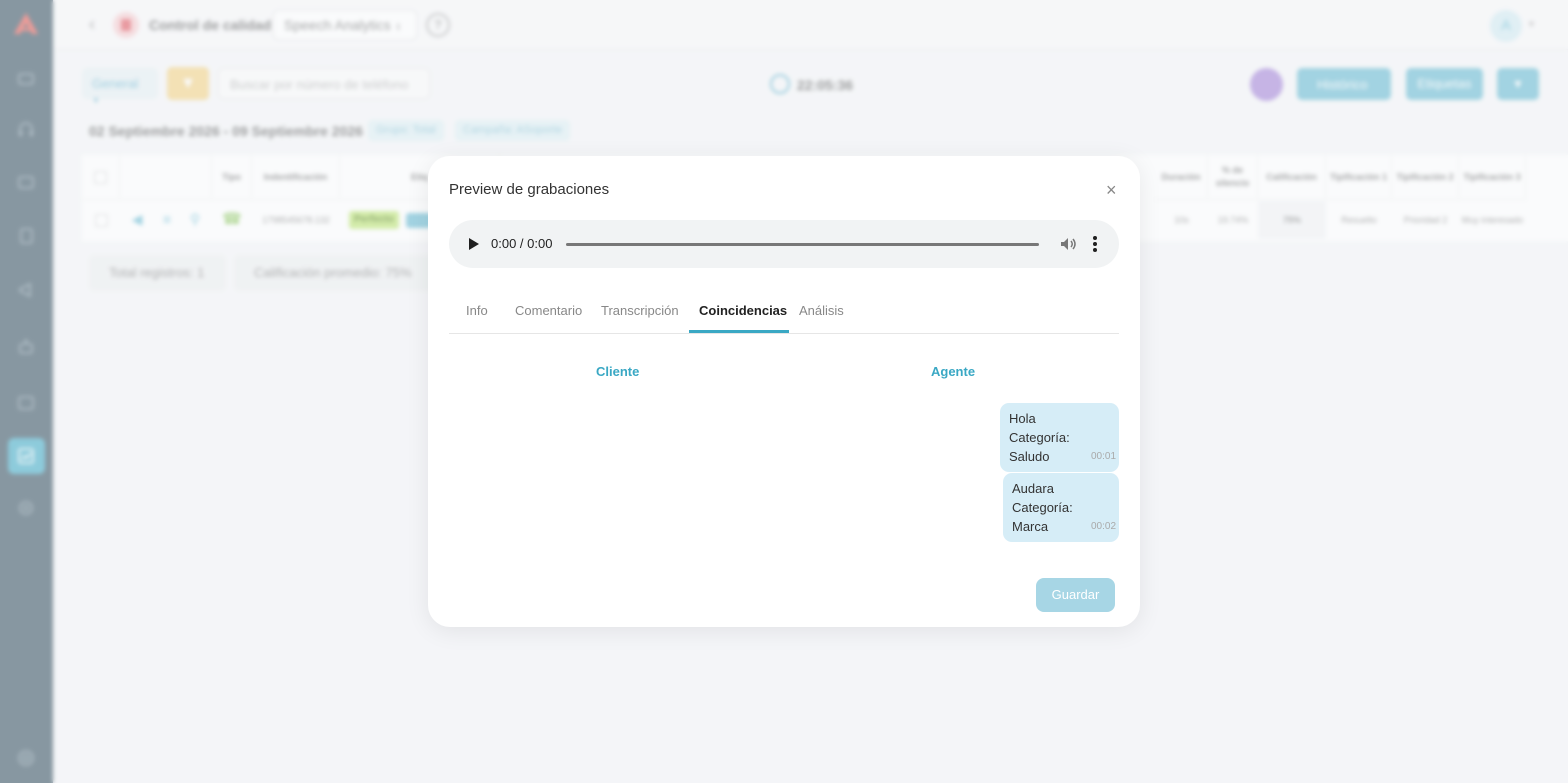  What do you see at coordinates (474, 244) in the screenshot?
I see `play-icon` at bounding box center [474, 244].